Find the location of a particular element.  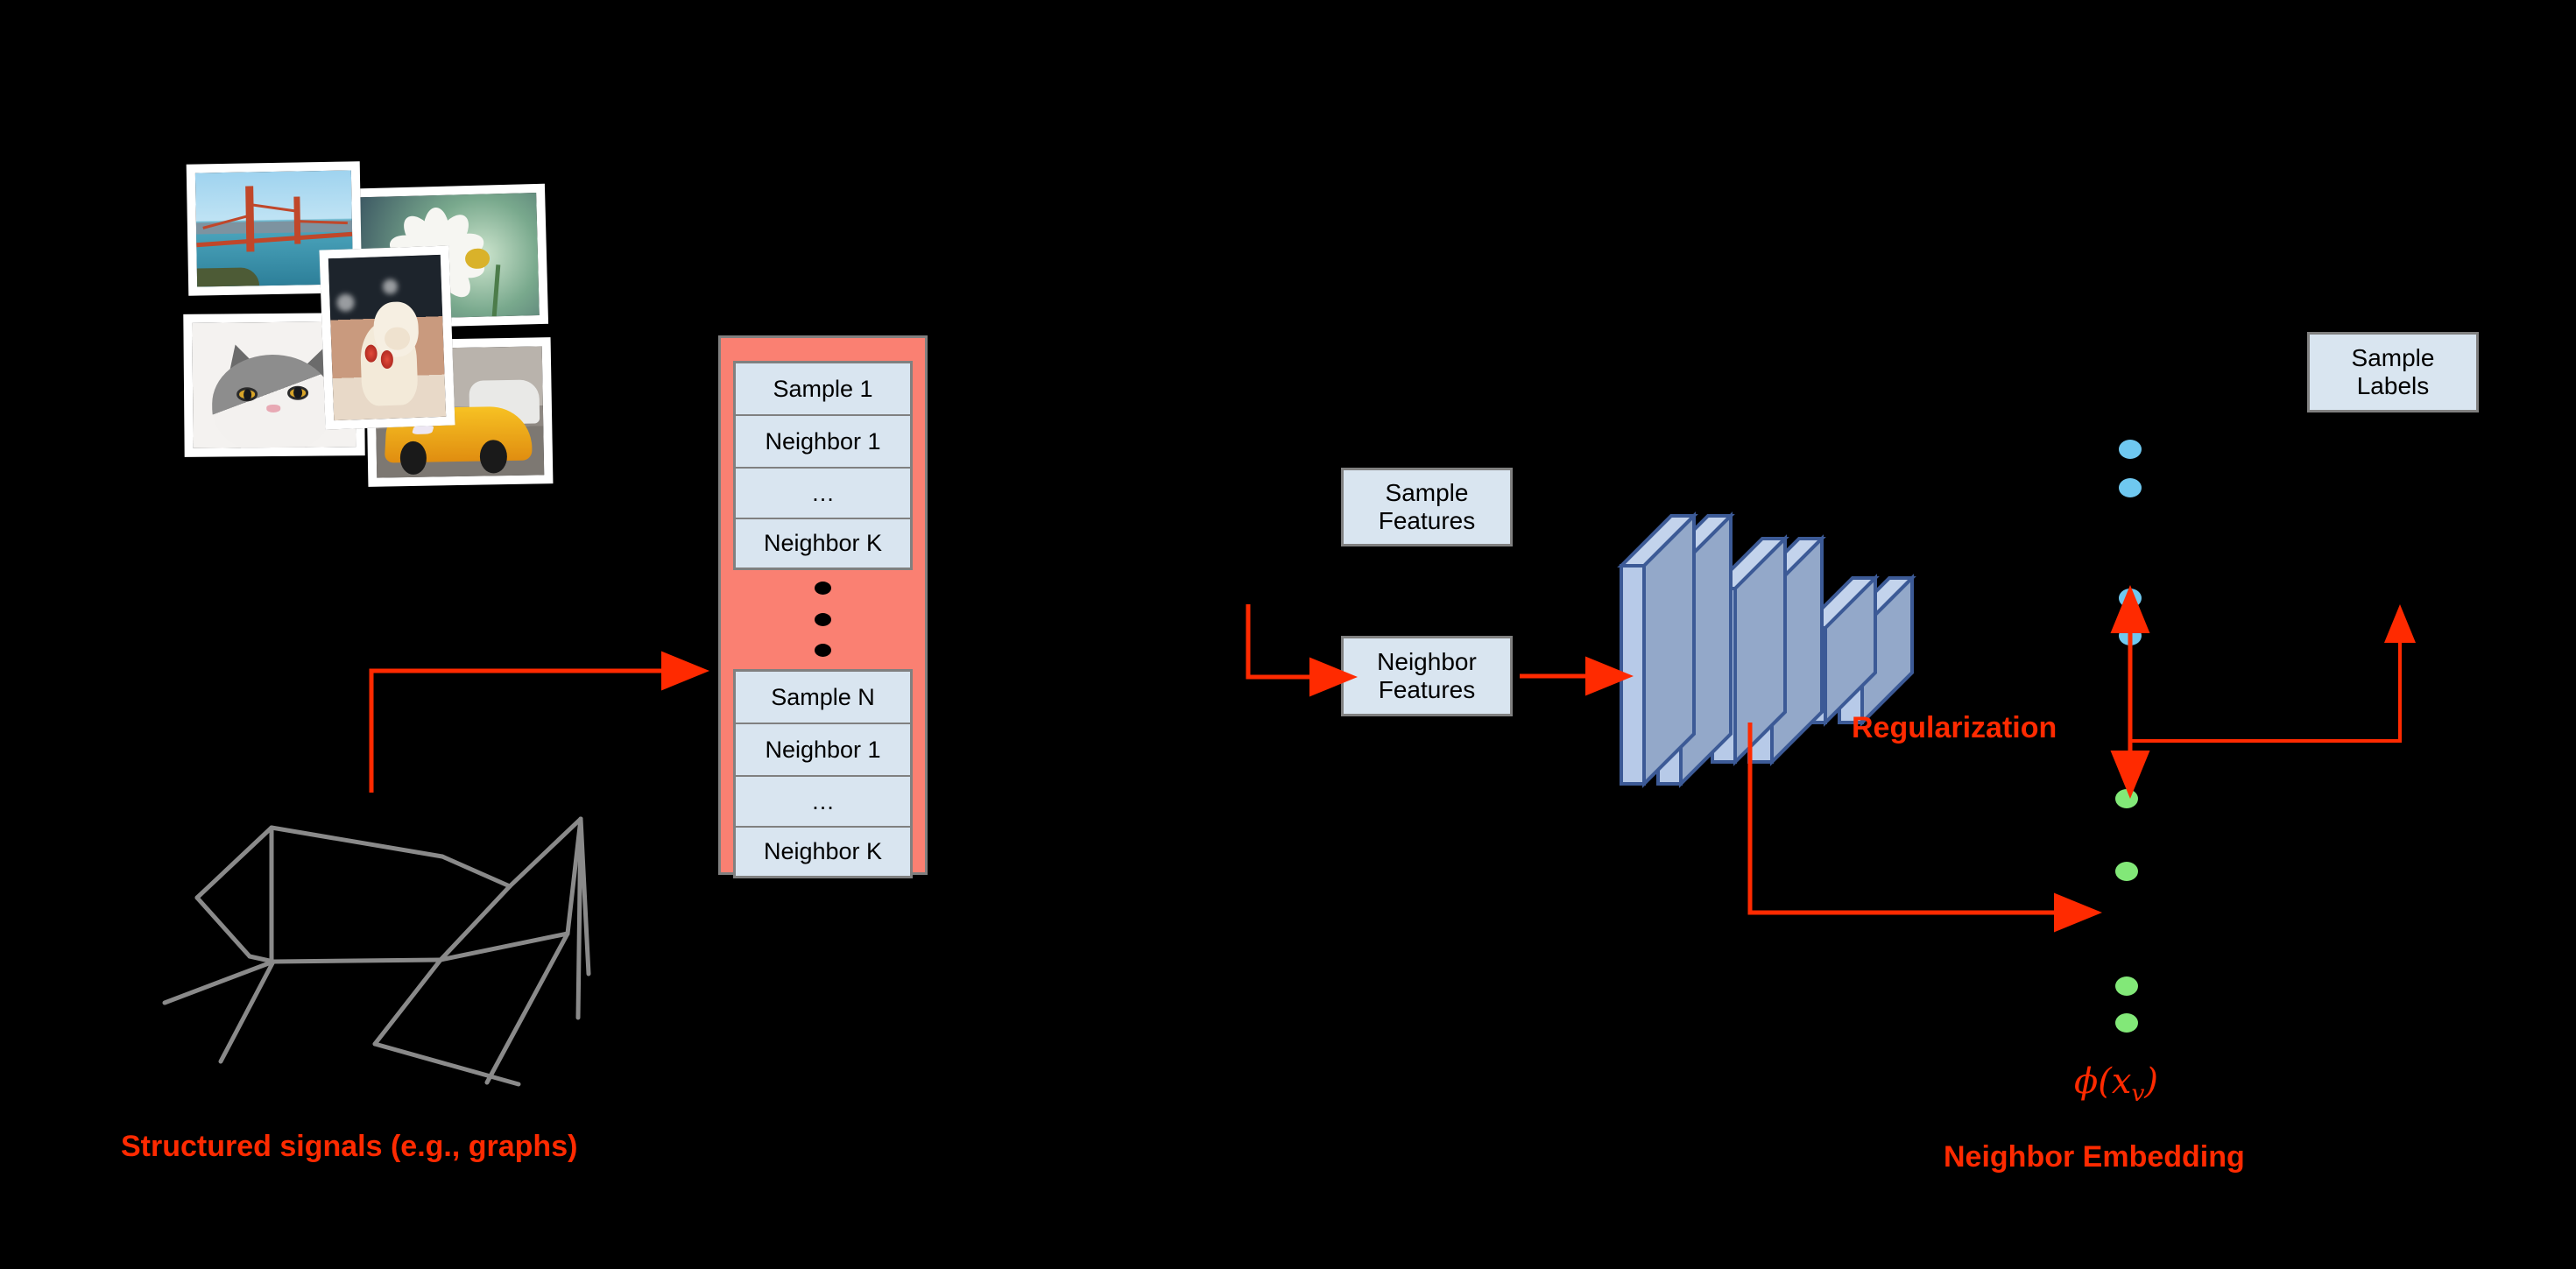

x-symbol: x is located at coordinates (2121, 1081).